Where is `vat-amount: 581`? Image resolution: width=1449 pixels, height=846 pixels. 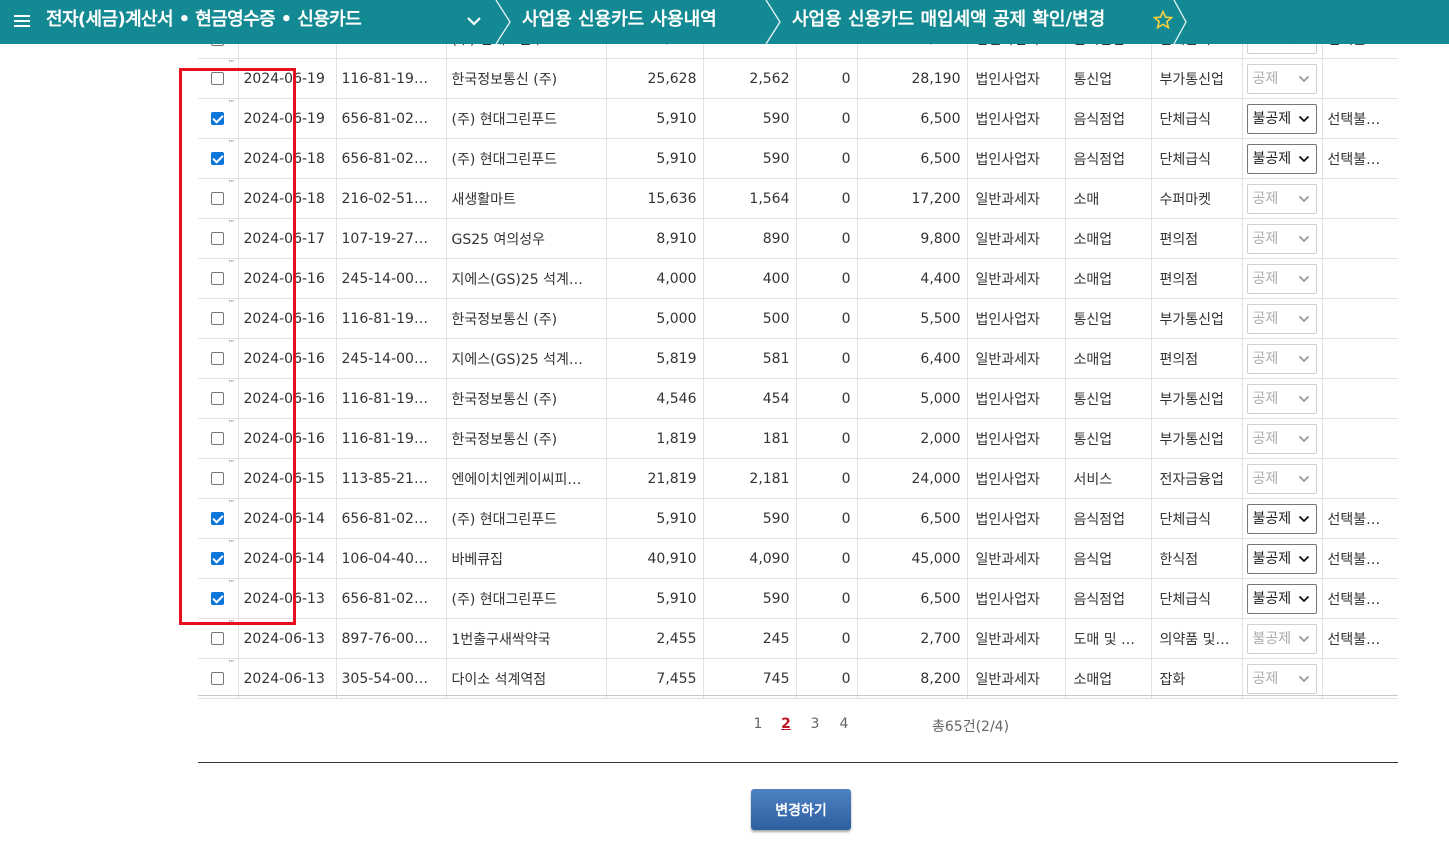 vat-amount: 581 is located at coordinates (750, 358).